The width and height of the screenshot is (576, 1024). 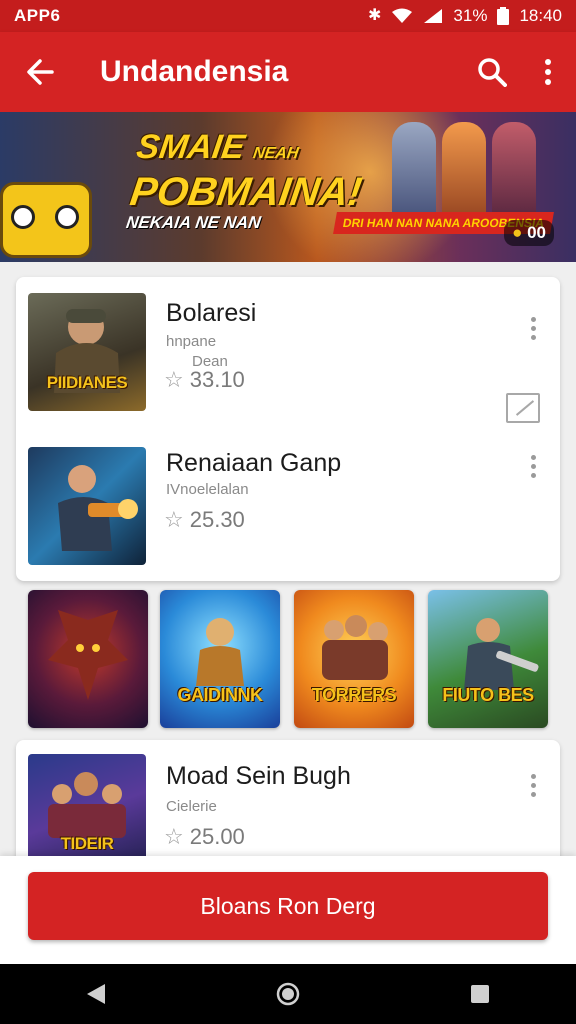 I want to click on game-thumbnail: TIDEIR, so click(x=87, y=813).